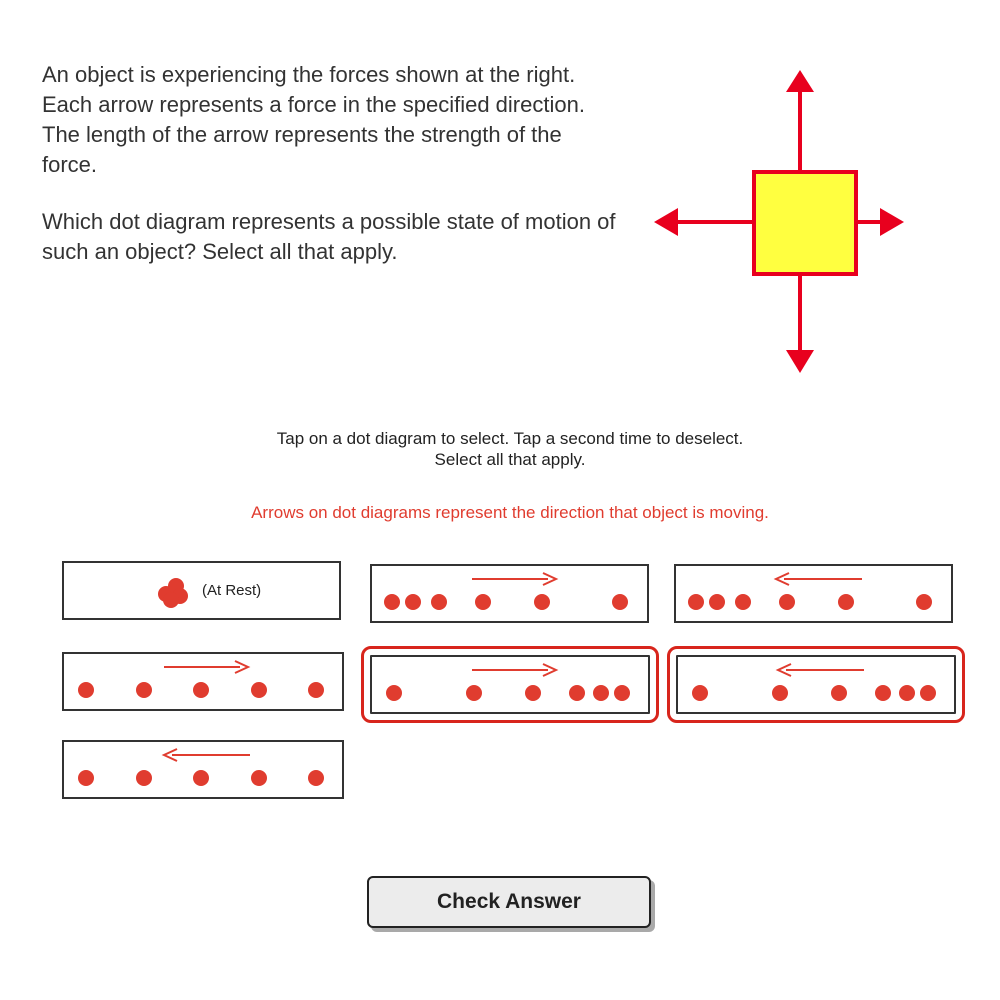  I want to click on dot-diagram-left-speeding-up, so click(816, 684).